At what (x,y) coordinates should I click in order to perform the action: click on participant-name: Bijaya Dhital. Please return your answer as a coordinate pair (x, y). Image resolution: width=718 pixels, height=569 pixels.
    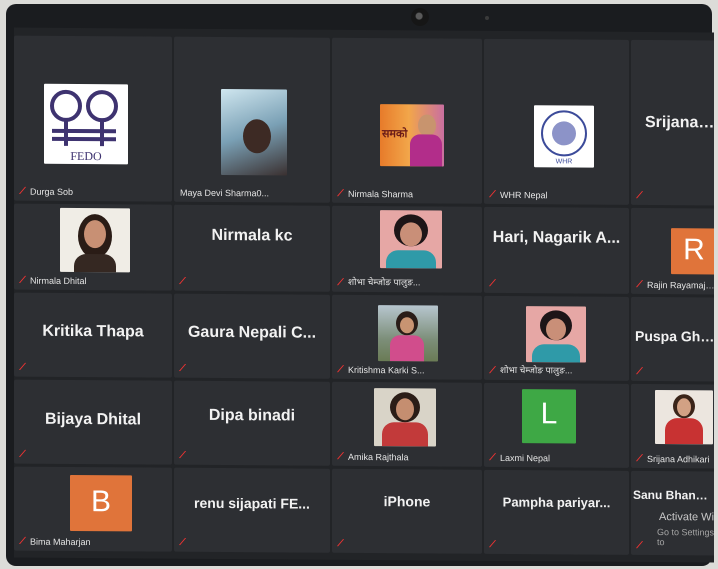
    Looking at the image, I should click on (93, 420).